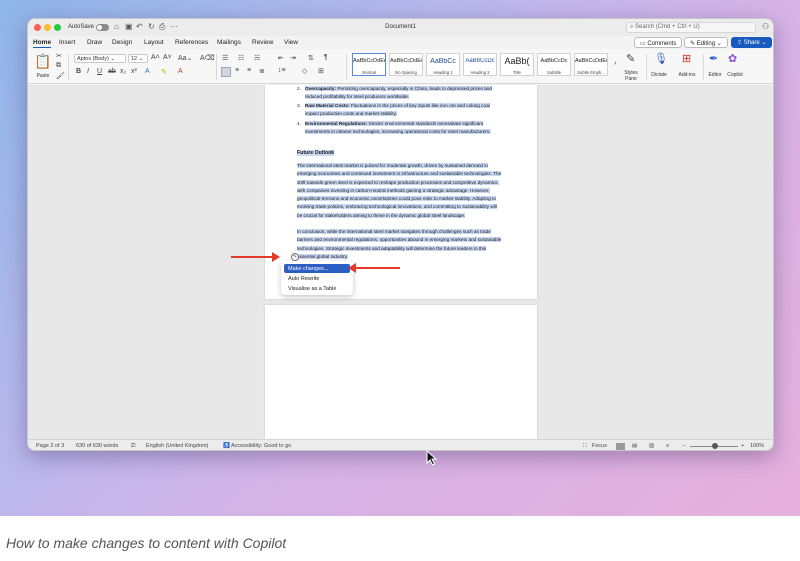  What do you see at coordinates (304, 71) in the screenshot?
I see `shading-icon: ◇` at bounding box center [304, 71].